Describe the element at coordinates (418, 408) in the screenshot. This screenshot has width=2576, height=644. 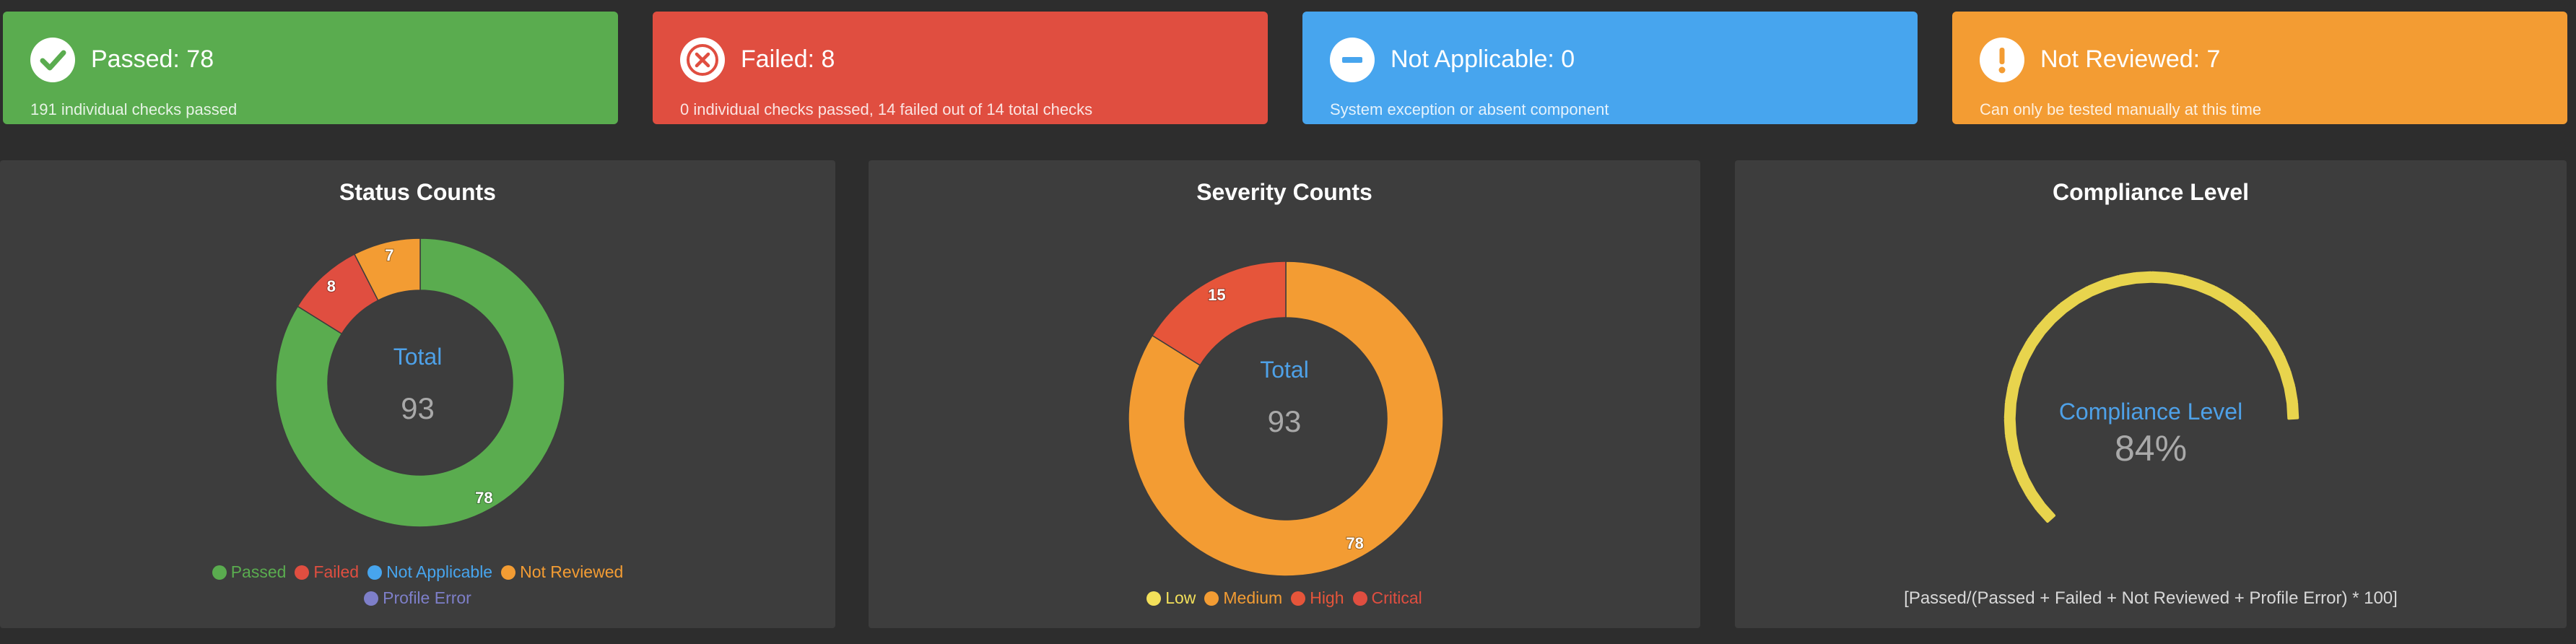
I see `status-center-value: 93` at that location.